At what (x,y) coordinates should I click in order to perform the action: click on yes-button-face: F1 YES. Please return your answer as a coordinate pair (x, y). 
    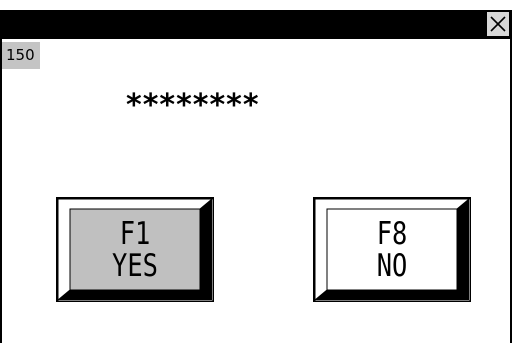
    Looking at the image, I should click on (135, 249).